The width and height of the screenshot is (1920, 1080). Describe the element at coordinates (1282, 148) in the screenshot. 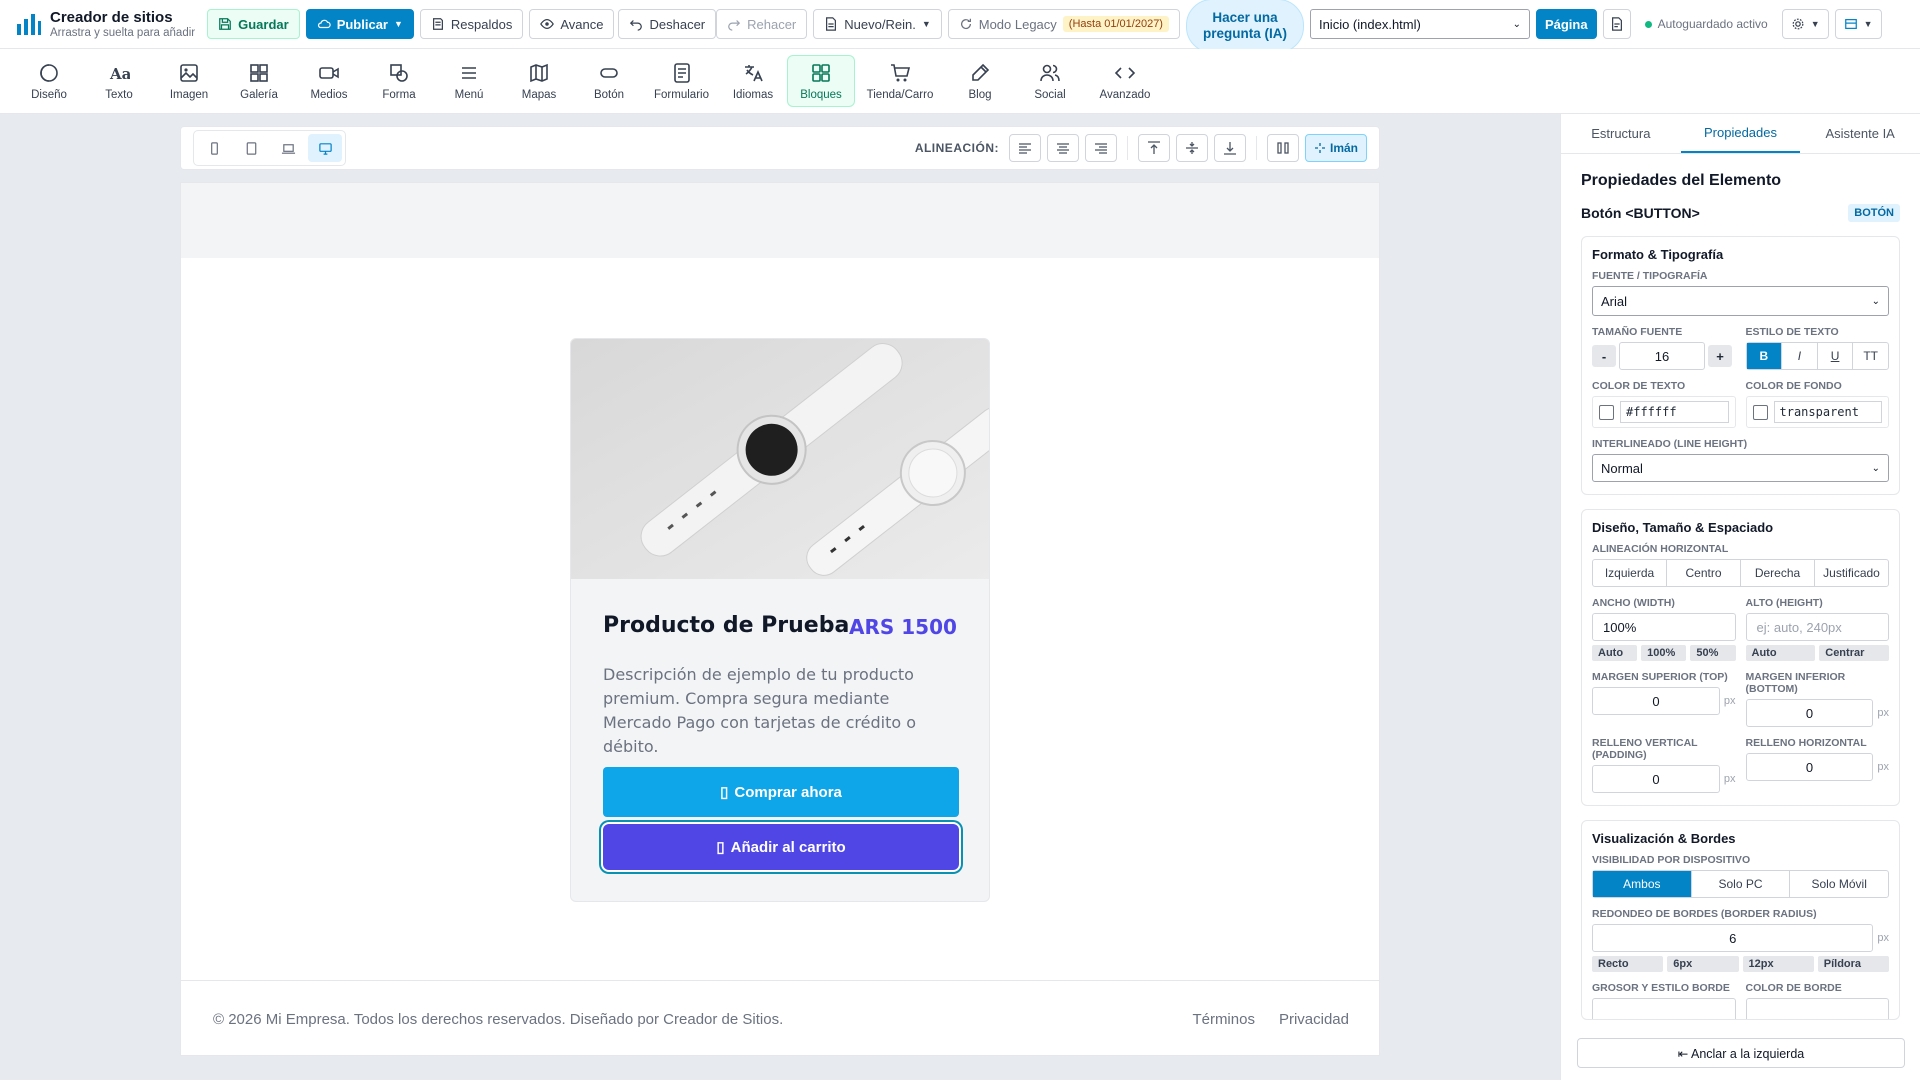

I see `distribute-button` at that location.